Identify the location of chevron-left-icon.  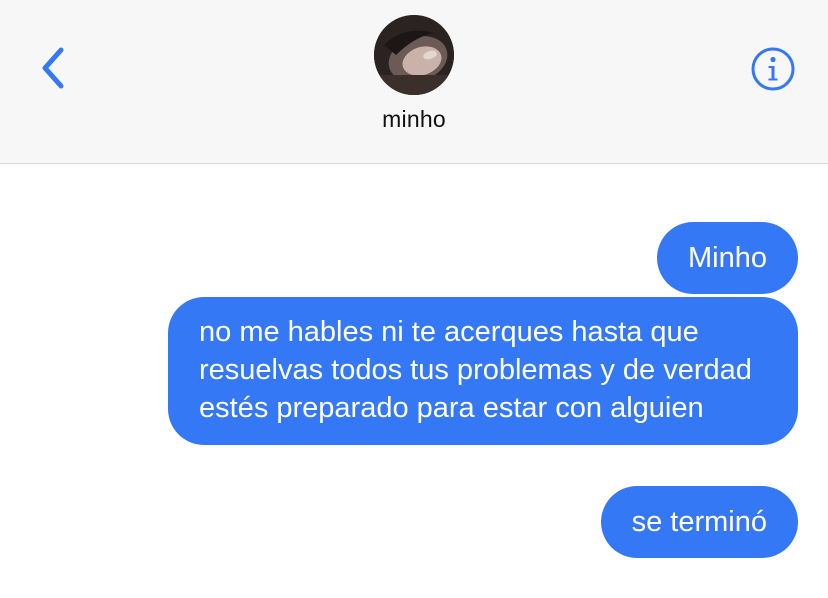
(53, 68).